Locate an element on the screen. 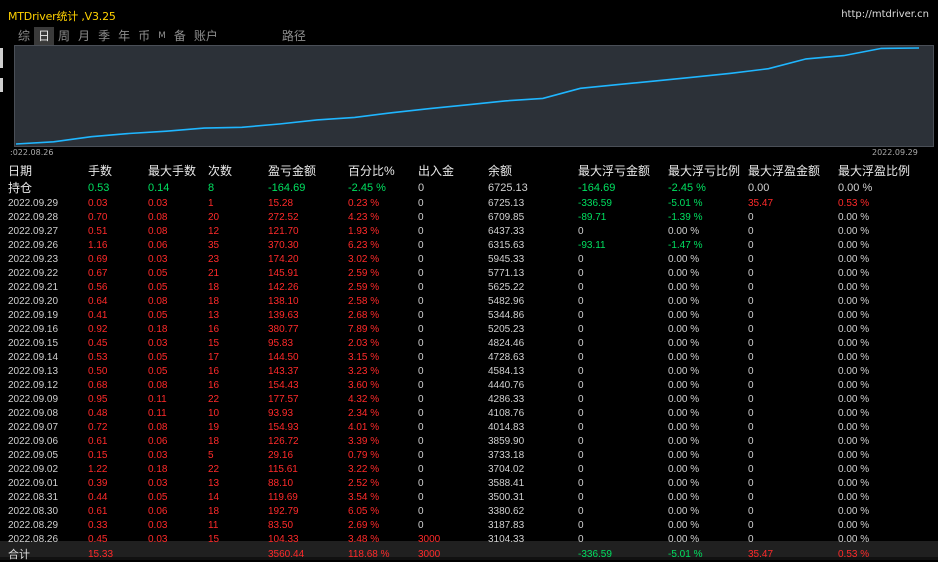 Image resolution: width=938 pixels, height=562 pixels. holding-cell: -164.69 is located at coordinates (287, 187).